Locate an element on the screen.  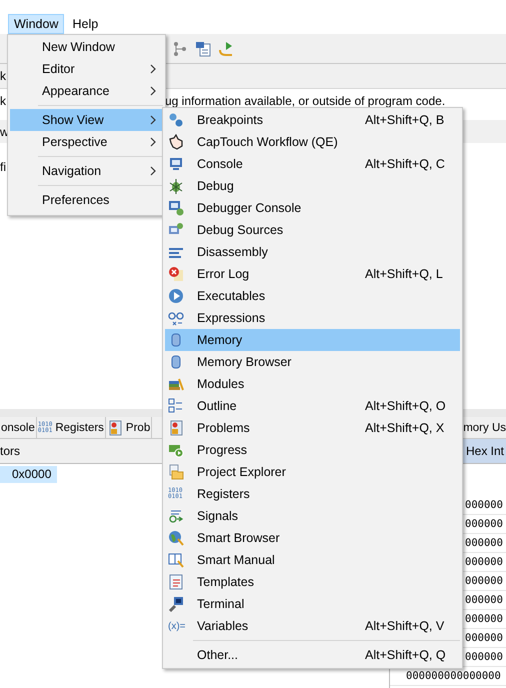
branch-icon is located at coordinates (180, 48).